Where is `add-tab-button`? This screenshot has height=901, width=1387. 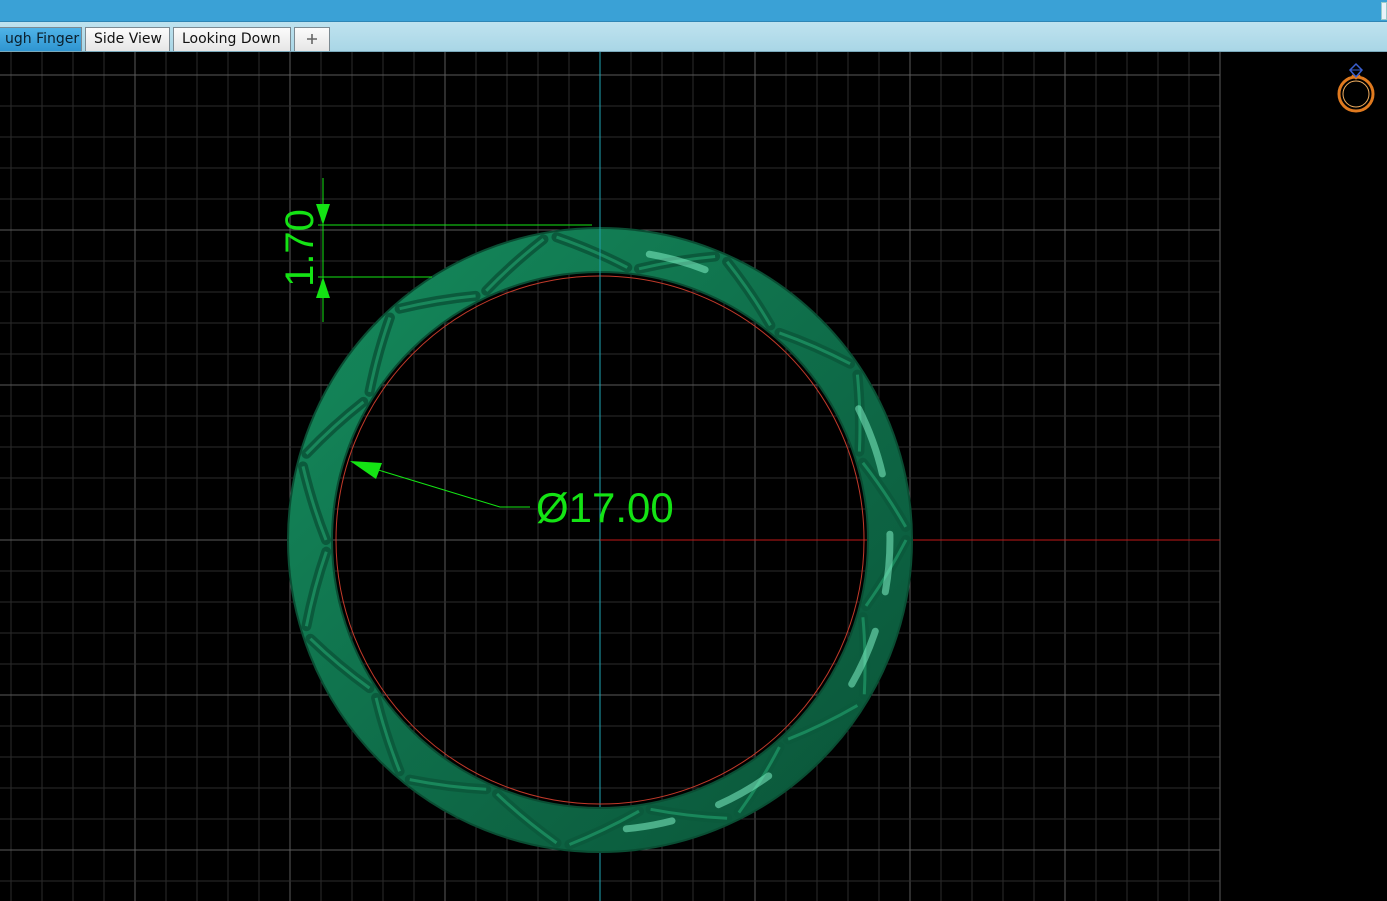
add-tab-button is located at coordinates (312, 39).